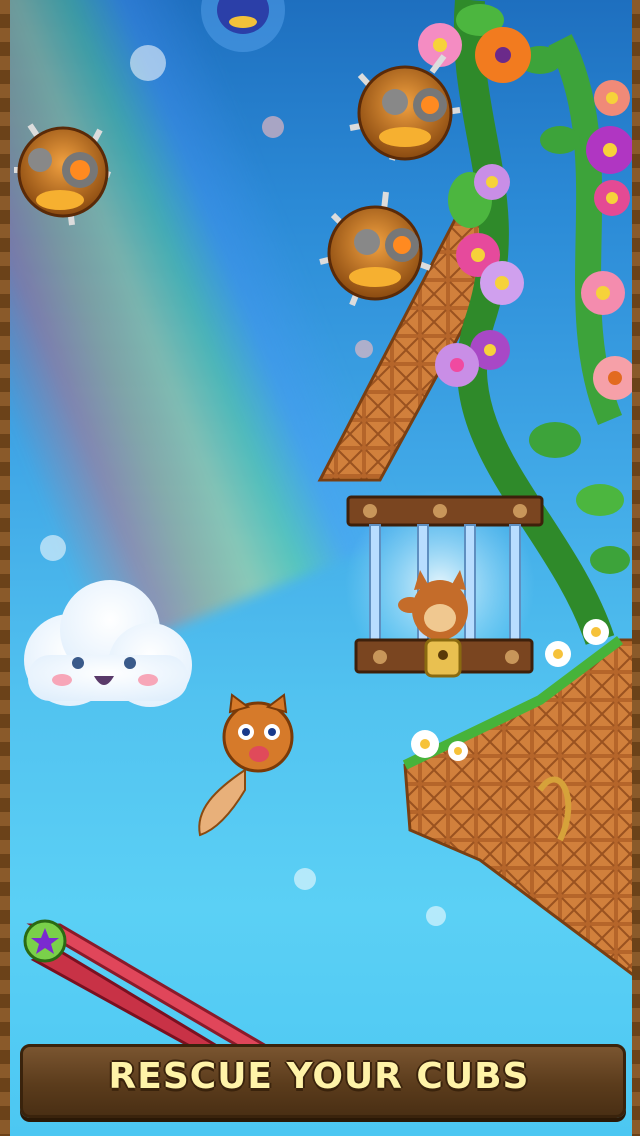  Describe the element at coordinates (443, 658) in the screenshot. I see `golden-lock` at that location.